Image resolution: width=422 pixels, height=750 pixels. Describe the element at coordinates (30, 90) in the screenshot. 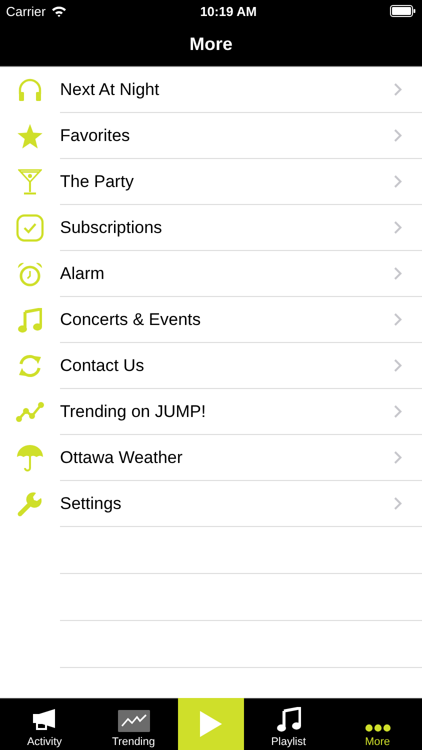

I see `headphones-icon` at that location.